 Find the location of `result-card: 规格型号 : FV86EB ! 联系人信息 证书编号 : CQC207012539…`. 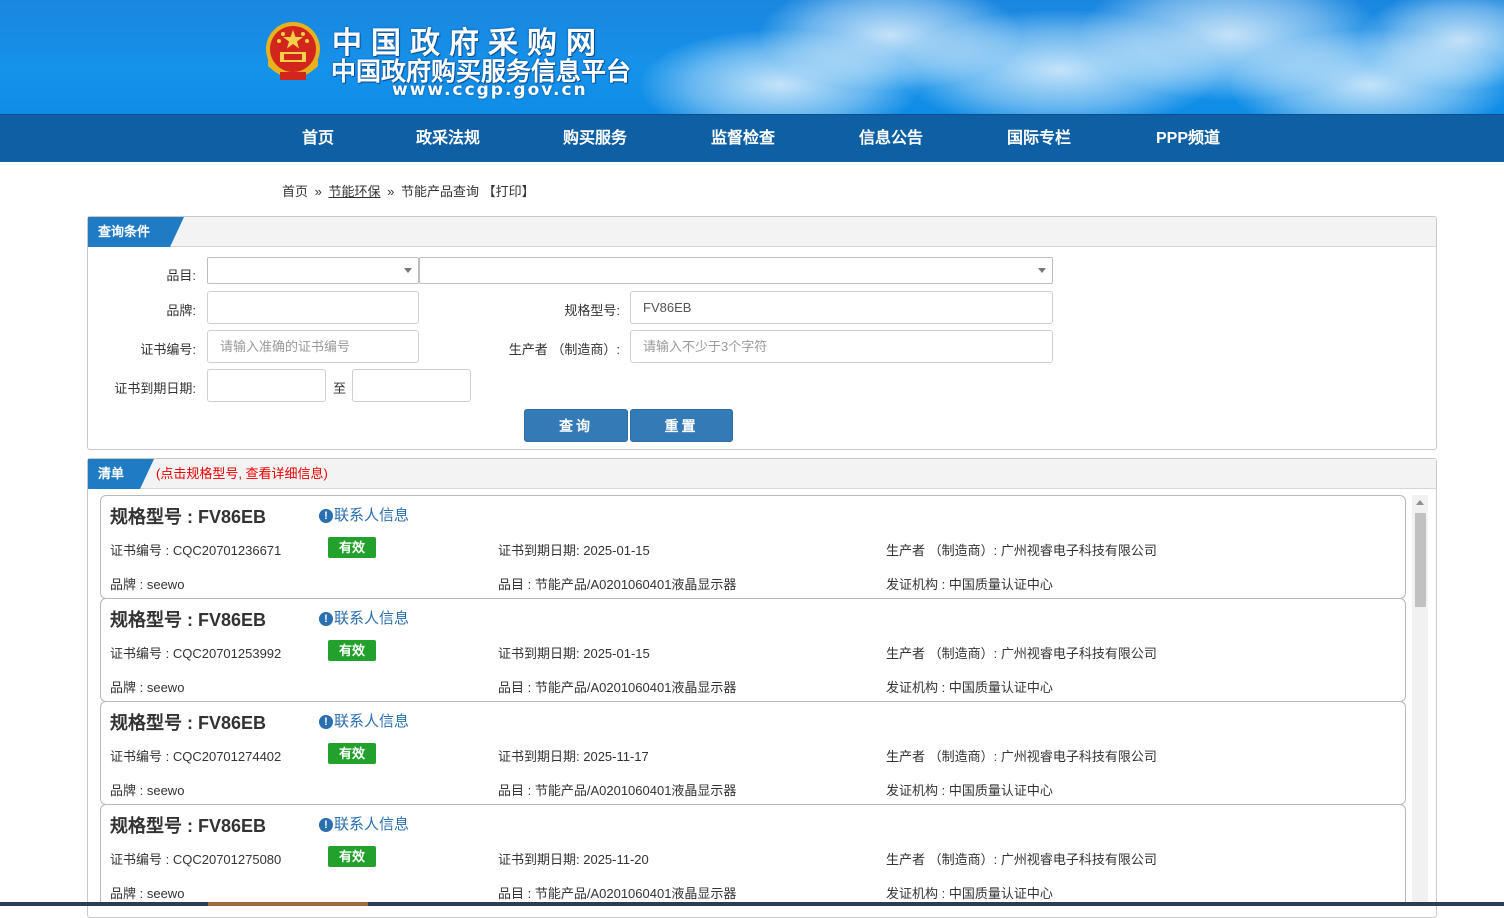

result-card: 规格型号 : FV86EB ! 联系人信息 证书编号 : CQC207012539… is located at coordinates (753, 650).